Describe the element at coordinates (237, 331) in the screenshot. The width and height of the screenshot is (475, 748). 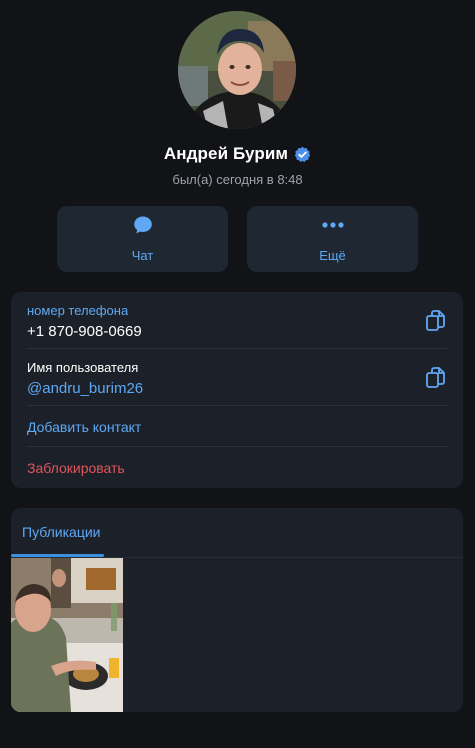
I see `phone-value: +1 870-908-0669` at that location.